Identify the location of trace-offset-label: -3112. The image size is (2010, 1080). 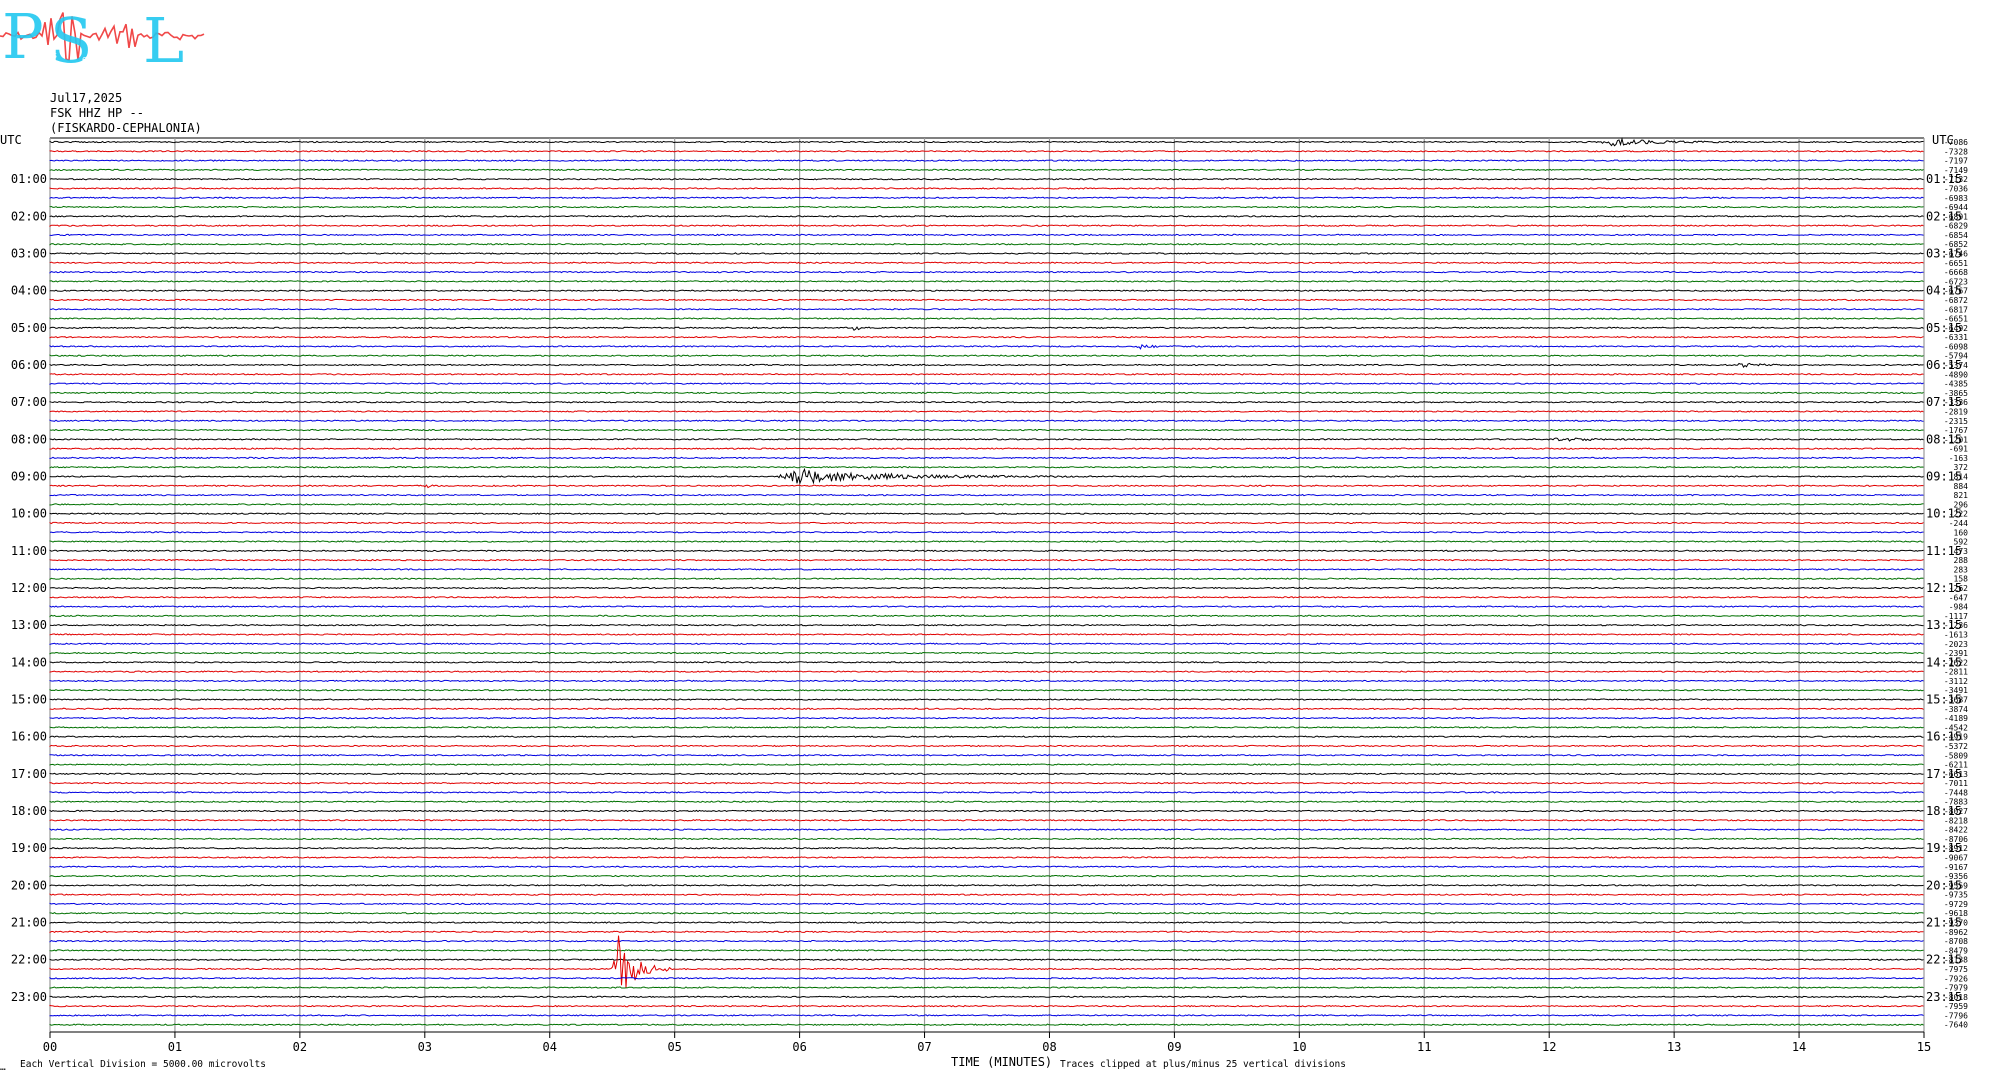
(1956, 681).